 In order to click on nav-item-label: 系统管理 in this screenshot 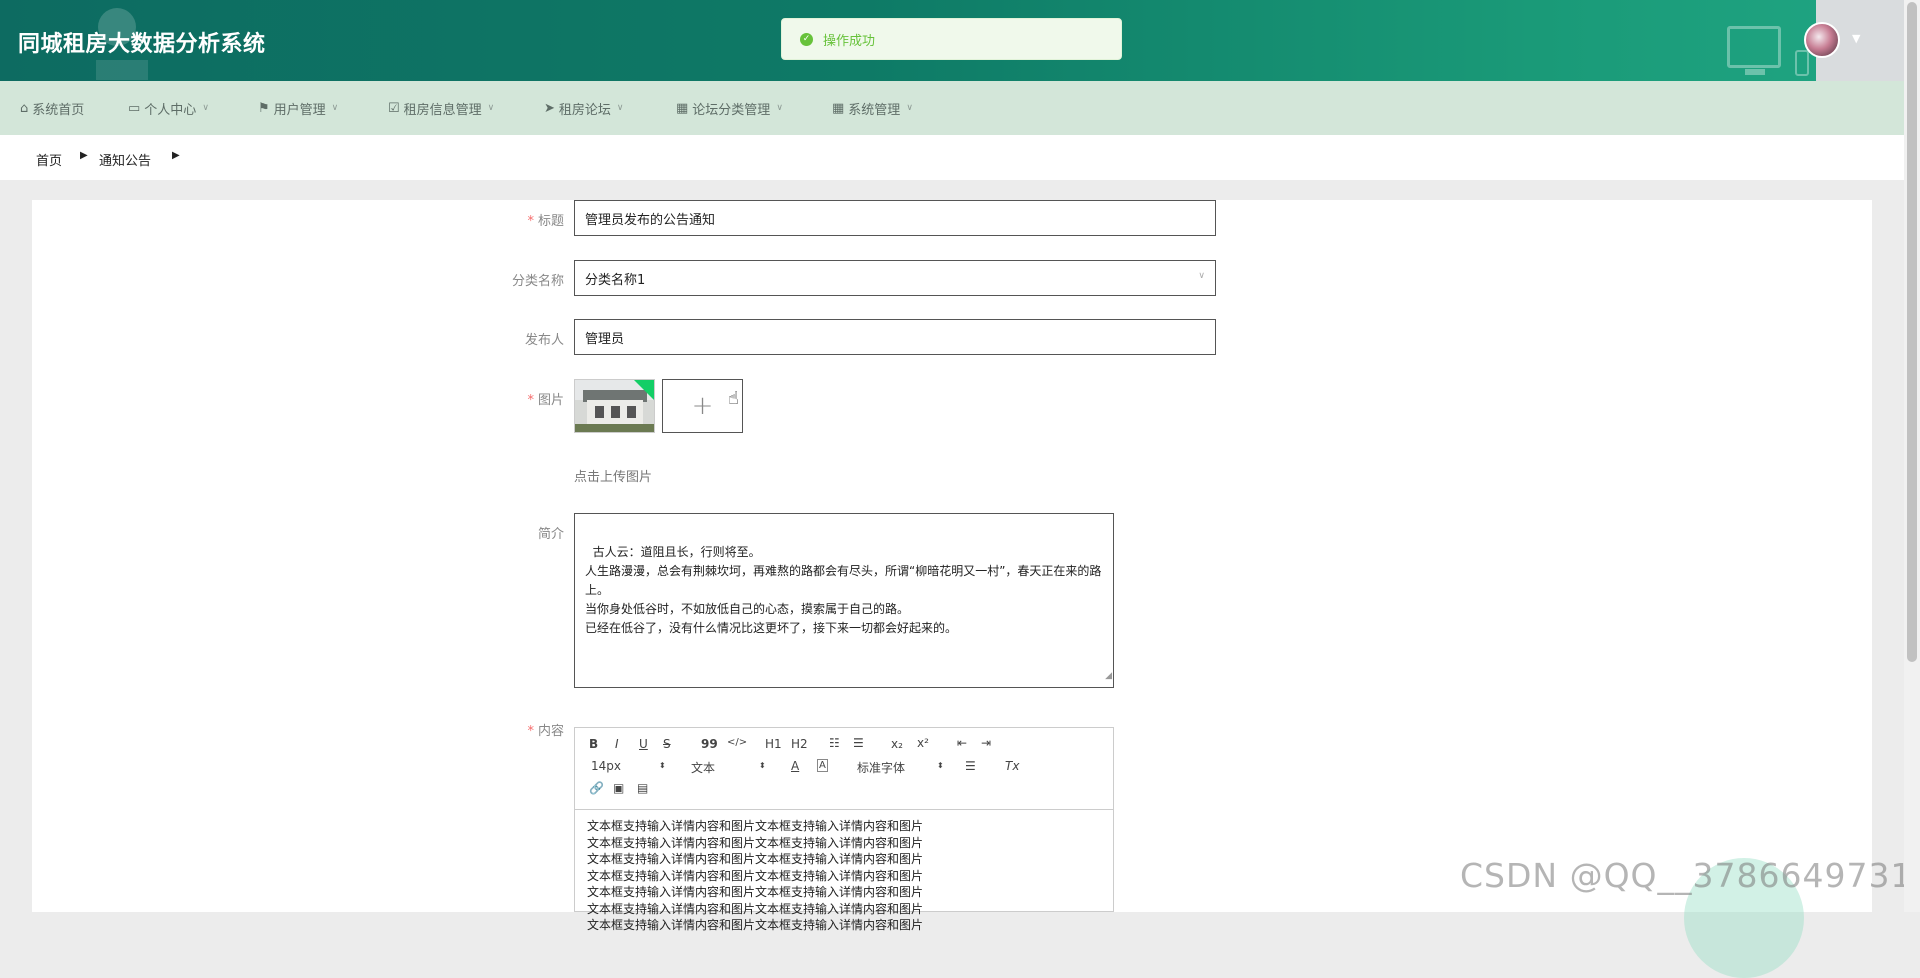, I will do `click(874, 110)`.